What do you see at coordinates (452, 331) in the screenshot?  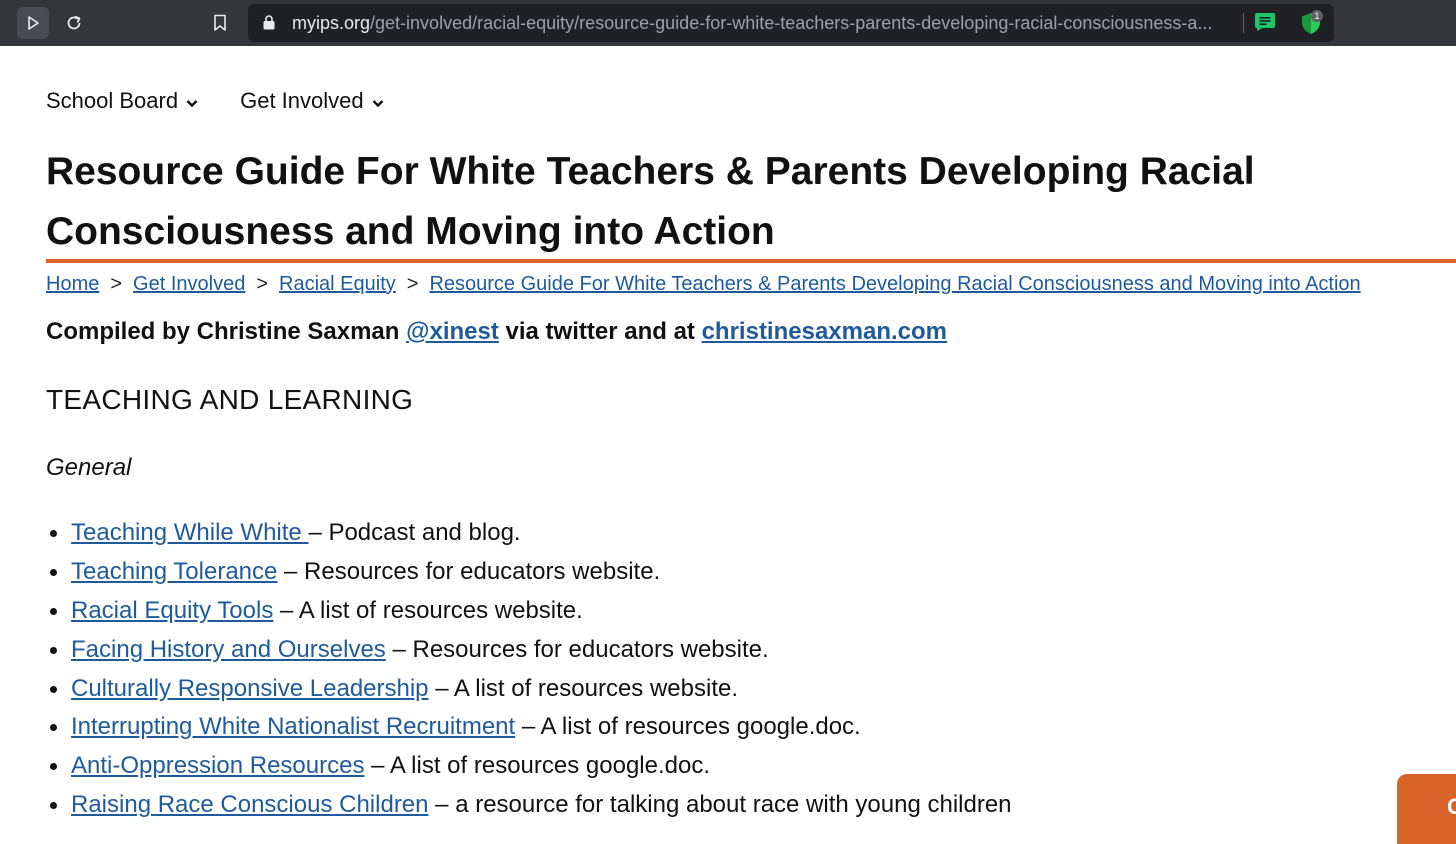 I see `twitter-handle-link: @xinest` at bounding box center [452, 331].